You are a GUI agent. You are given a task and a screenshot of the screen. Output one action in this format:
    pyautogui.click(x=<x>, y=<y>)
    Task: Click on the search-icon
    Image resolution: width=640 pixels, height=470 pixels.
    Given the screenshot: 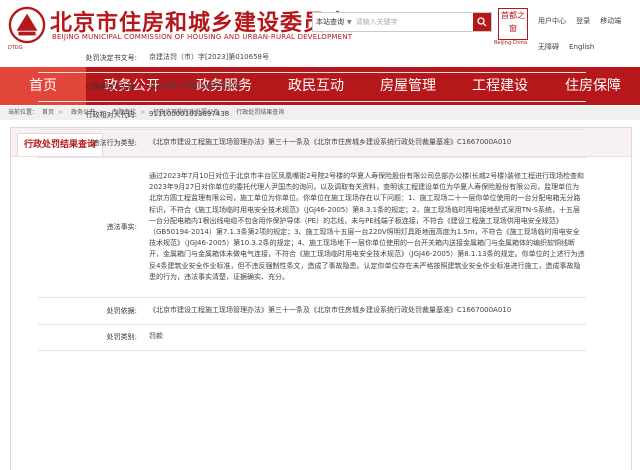 What is the action you would take?
    pyautogui.click(x=482, y=22)
    